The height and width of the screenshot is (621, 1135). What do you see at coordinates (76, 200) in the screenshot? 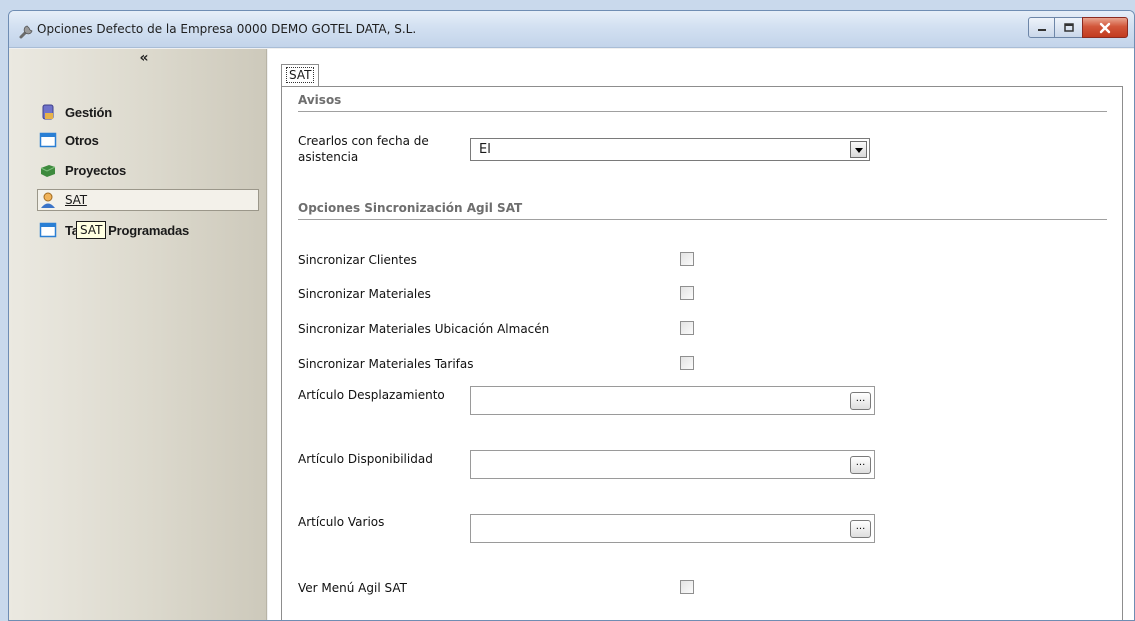
I see `sidebar-item-label: SAT` at bounding box center [76, 200].